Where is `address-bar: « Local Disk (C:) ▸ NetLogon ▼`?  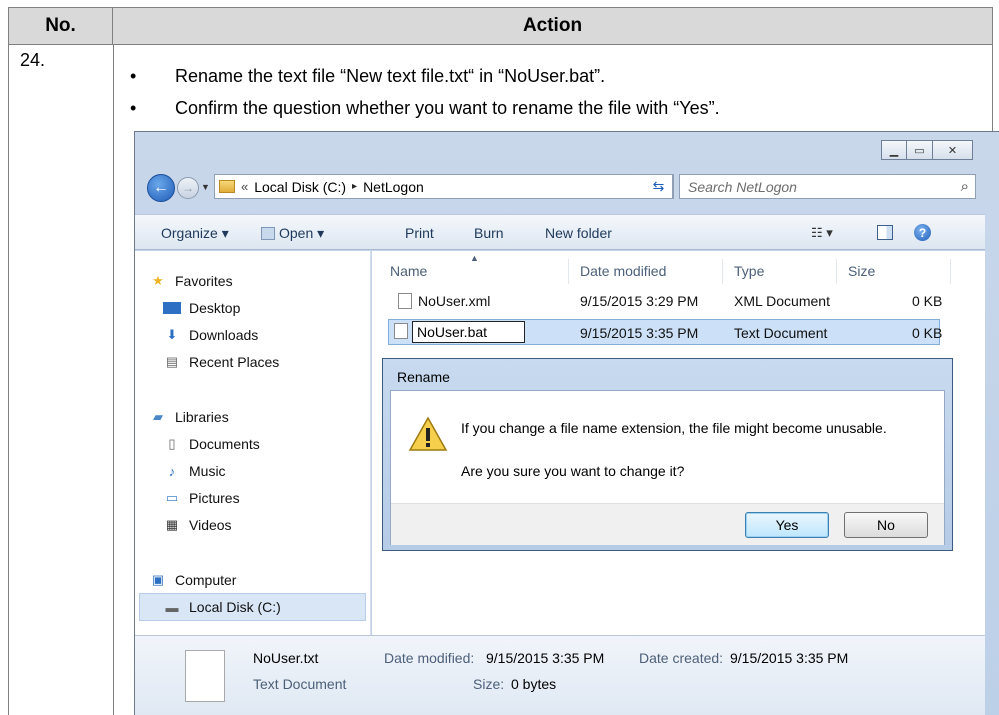 address-bar: « Local Disk (C:) ▸ NetLogon ▼ is located at coordinates (444, 186).